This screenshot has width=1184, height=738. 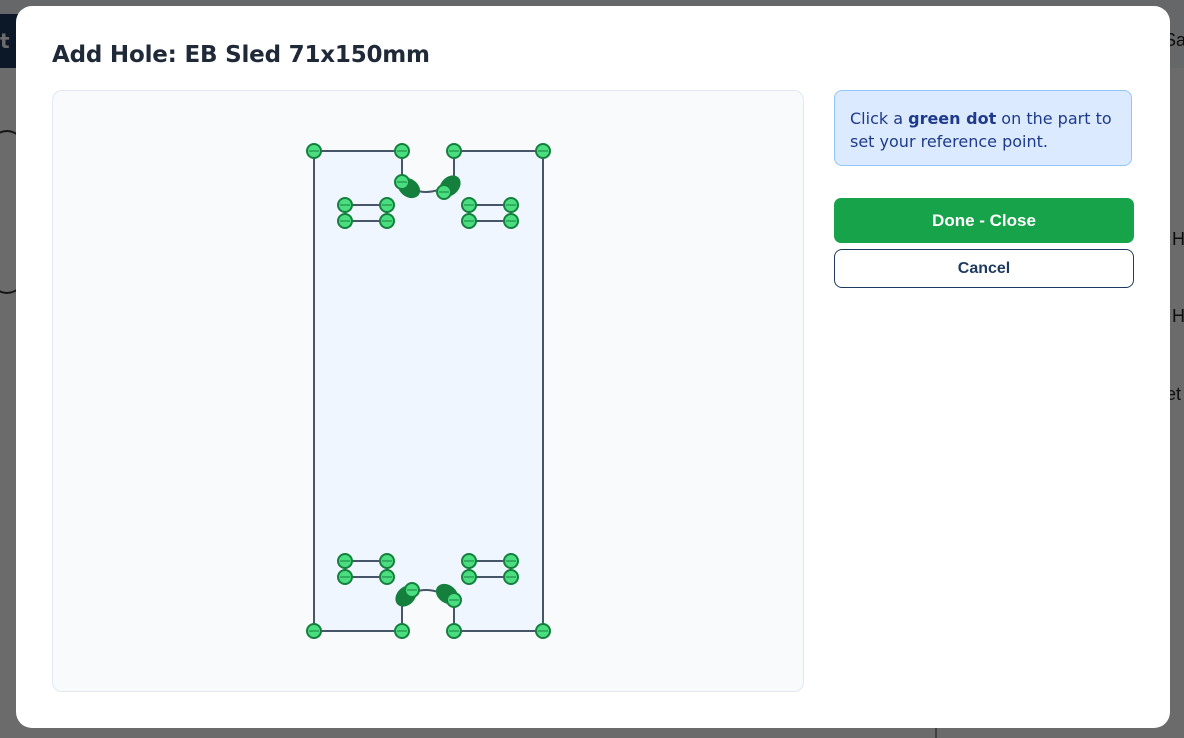 What do you see at coordinates (984, 268) in the screenshot?
I see `cancel-button: Cancel` at bounding box center [984, 268].